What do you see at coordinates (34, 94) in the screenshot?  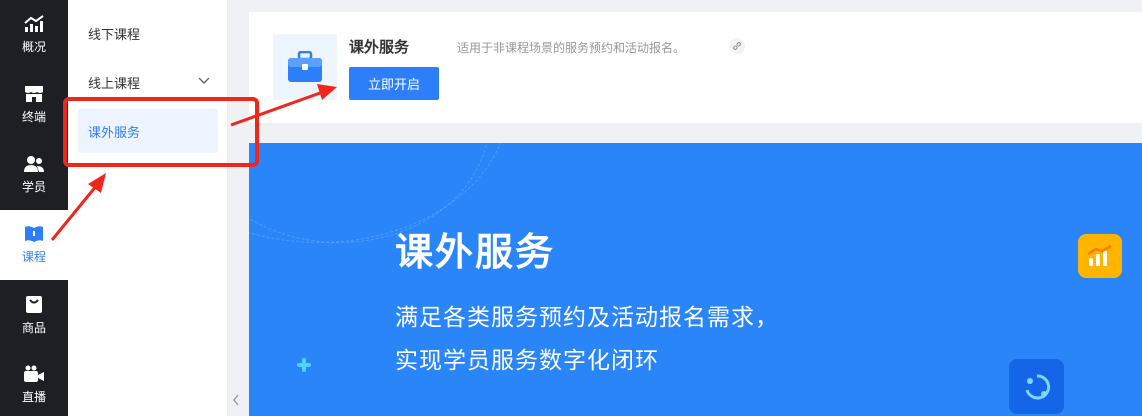 I see `storefront-icon` at bounding box center [34, 94].